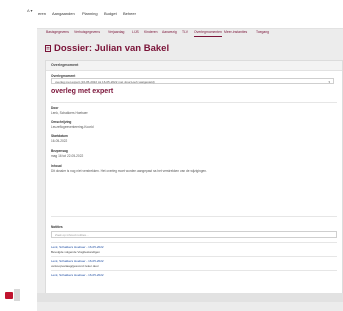 This screenshot has height=311, width=343. I want to click on document-icon, so click(48, 48).